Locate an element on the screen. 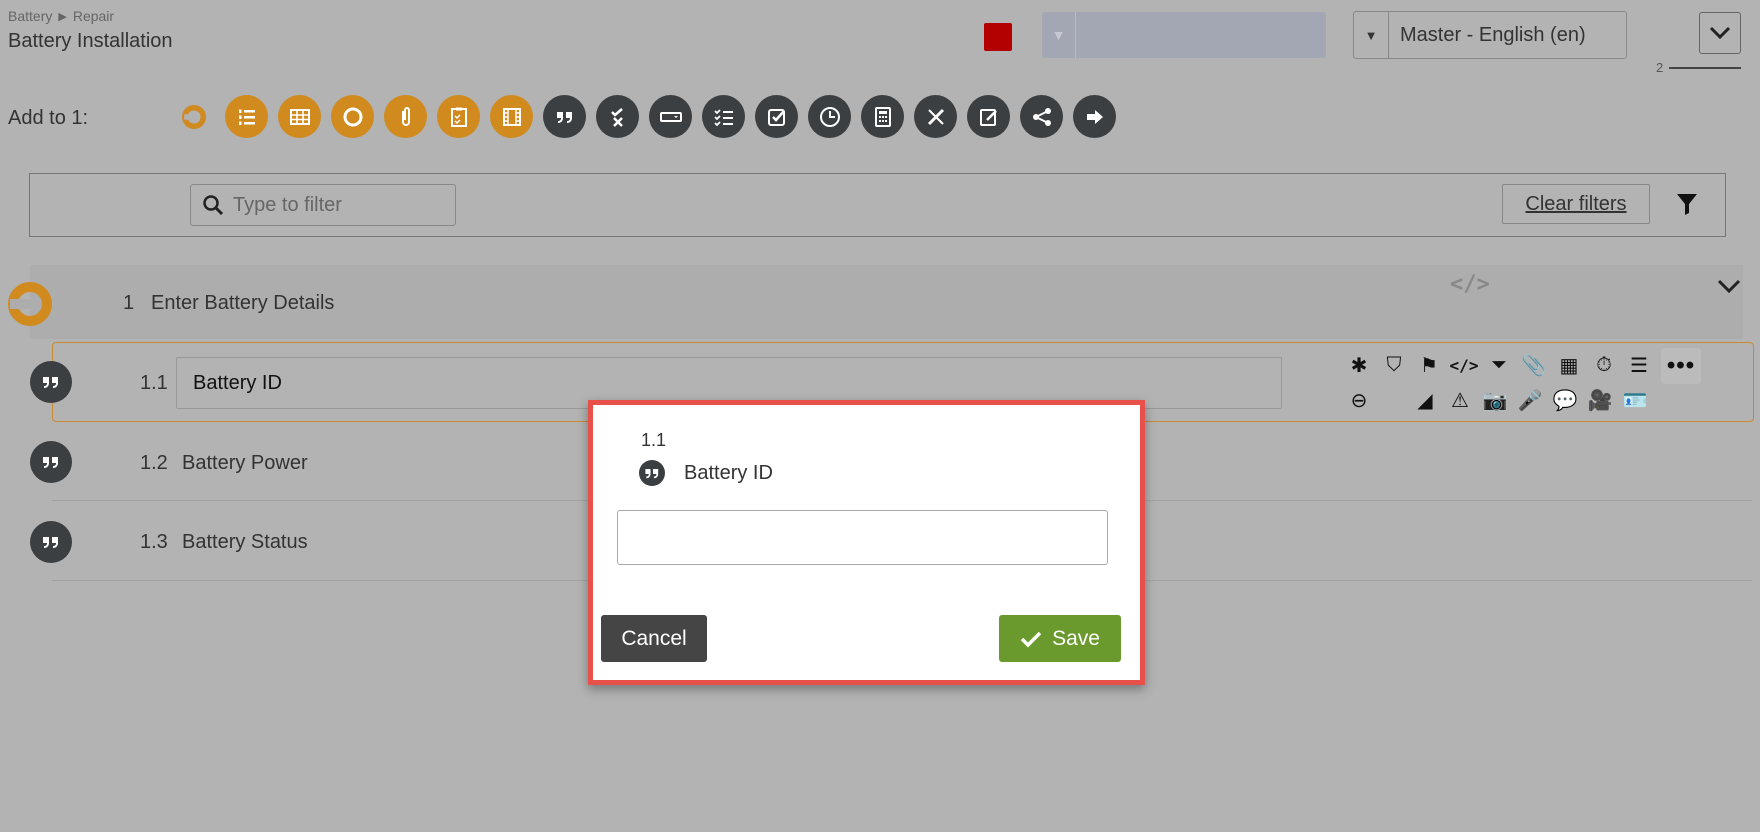 Image resolution: width=1760 pixels, height=832 pixels. add-to-label: Add to 1: is located at coordinates (48, 118).